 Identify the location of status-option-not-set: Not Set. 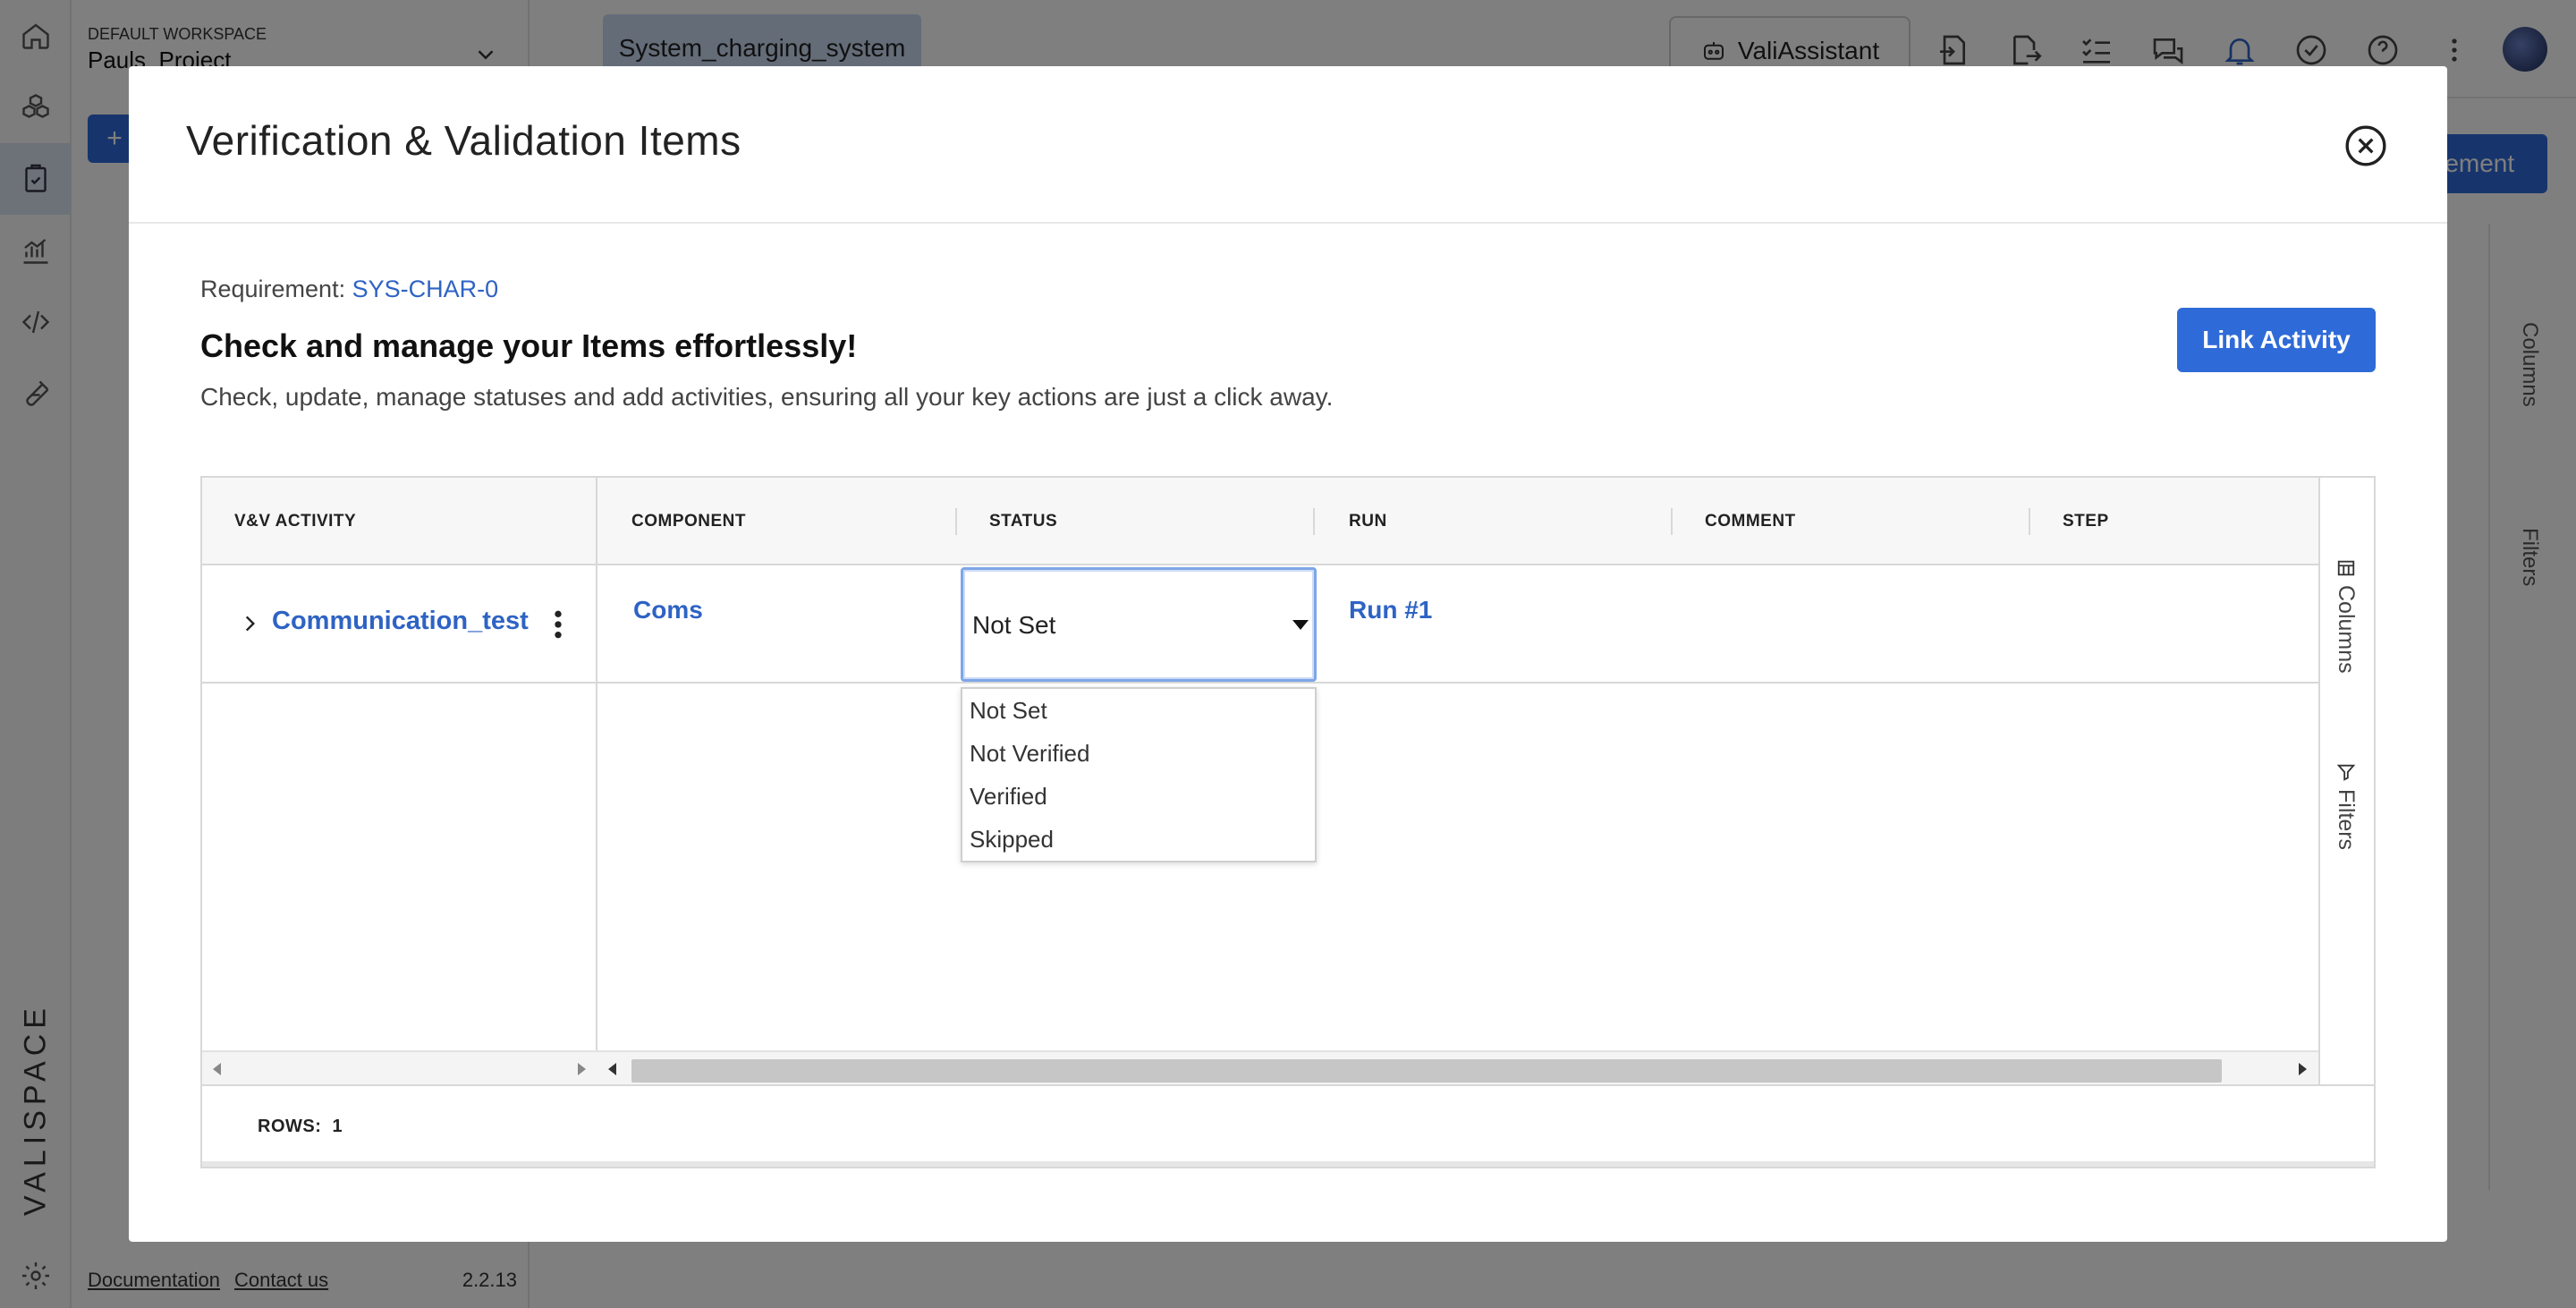
(1138, 710).